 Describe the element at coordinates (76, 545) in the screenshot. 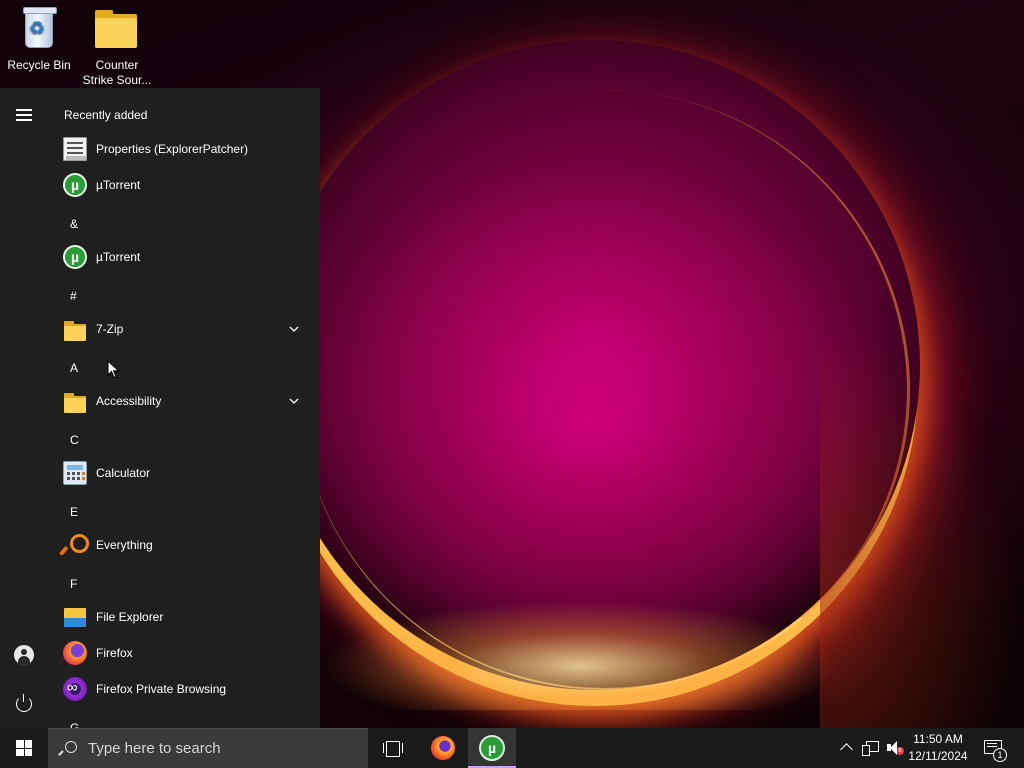

I see `everything-search-icon` at that location.